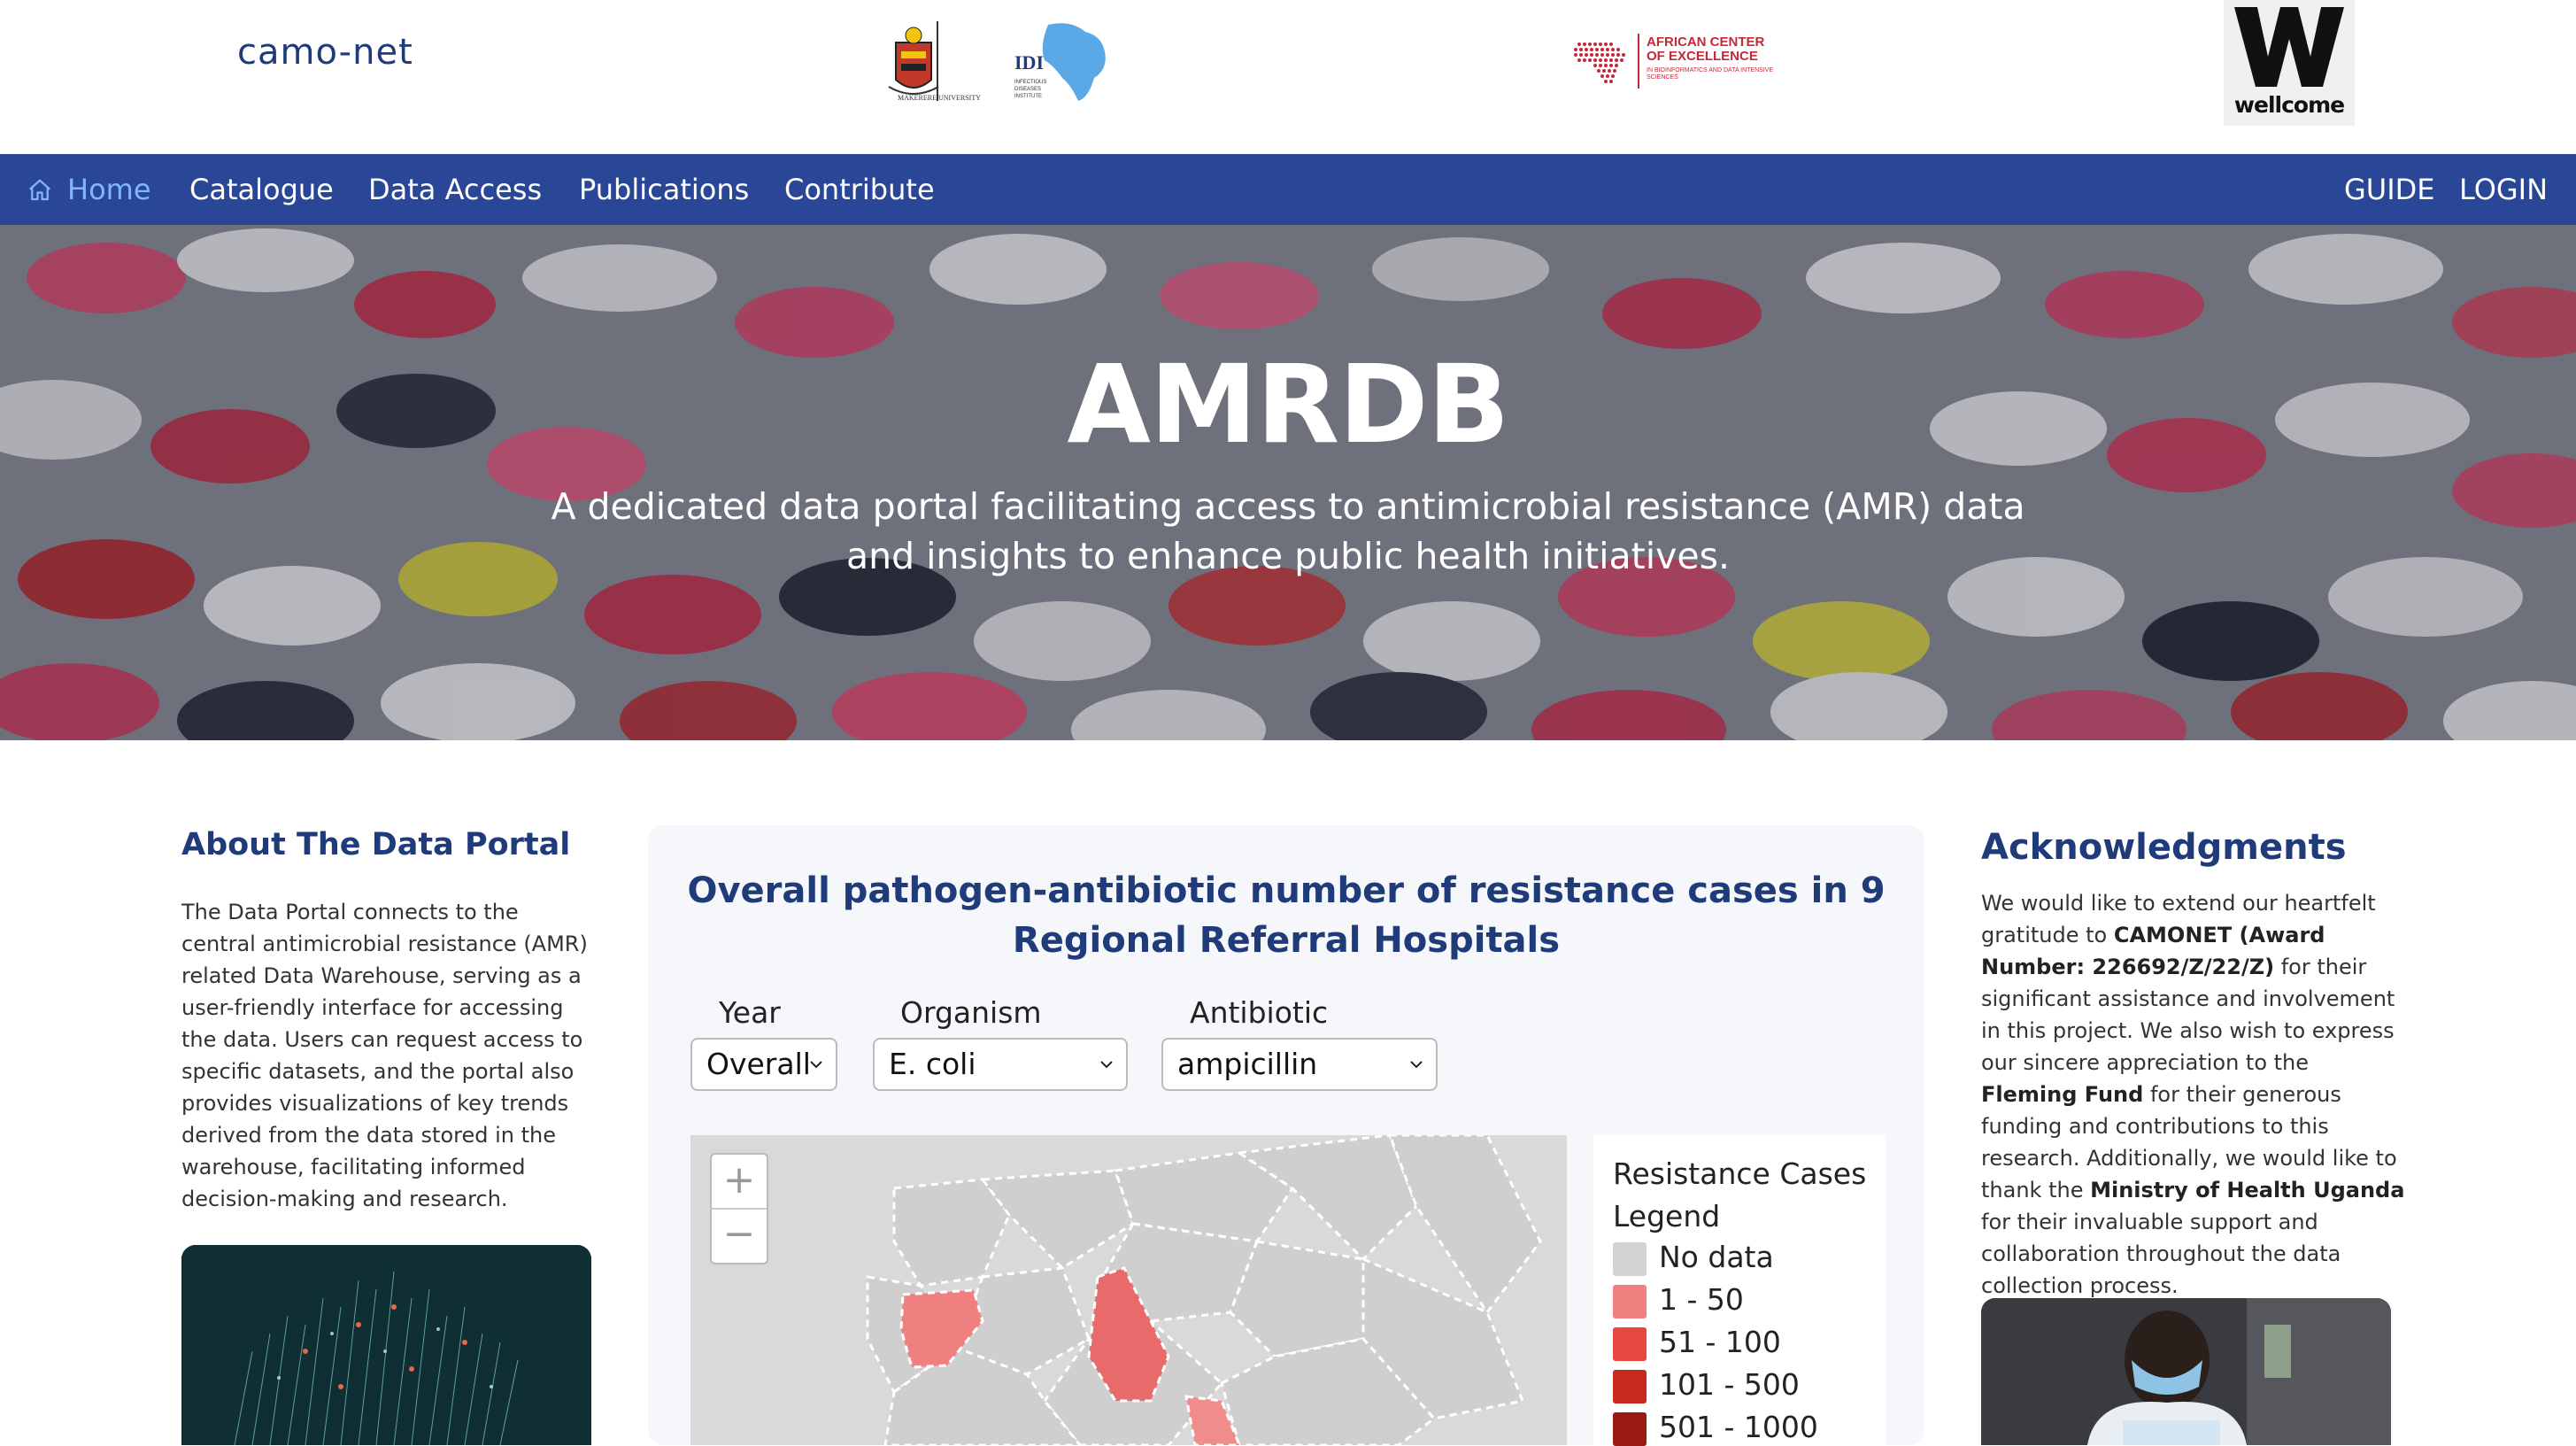 The width and height of the screenshot is (2576, 1446). Describe the element at coordinates (1288, 405) in the screenshot. I see `hero-title: AMRDB` at that location.